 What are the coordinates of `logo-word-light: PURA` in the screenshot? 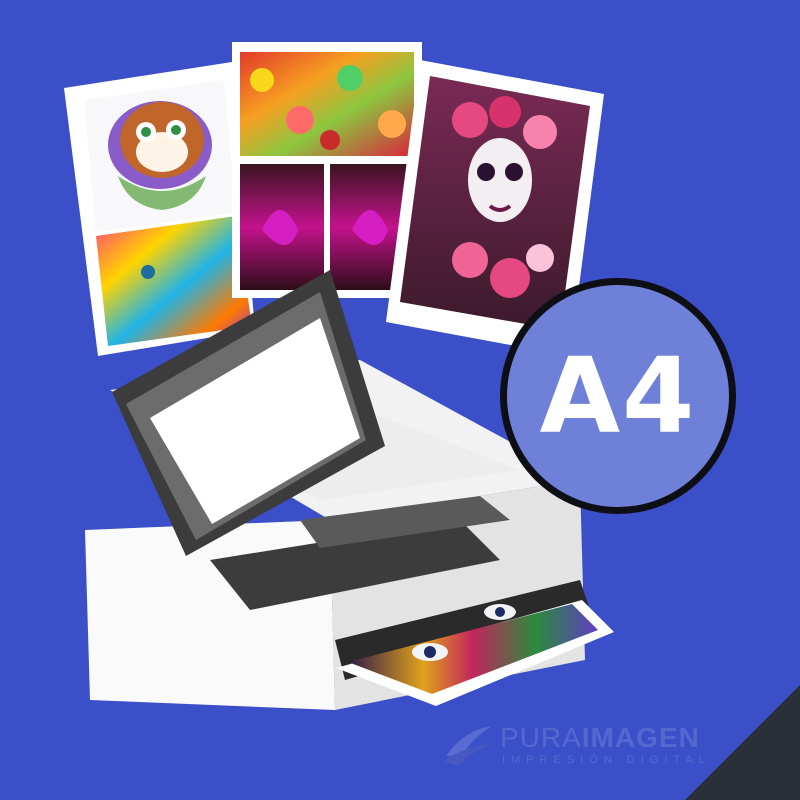 It's located at (541, 737).